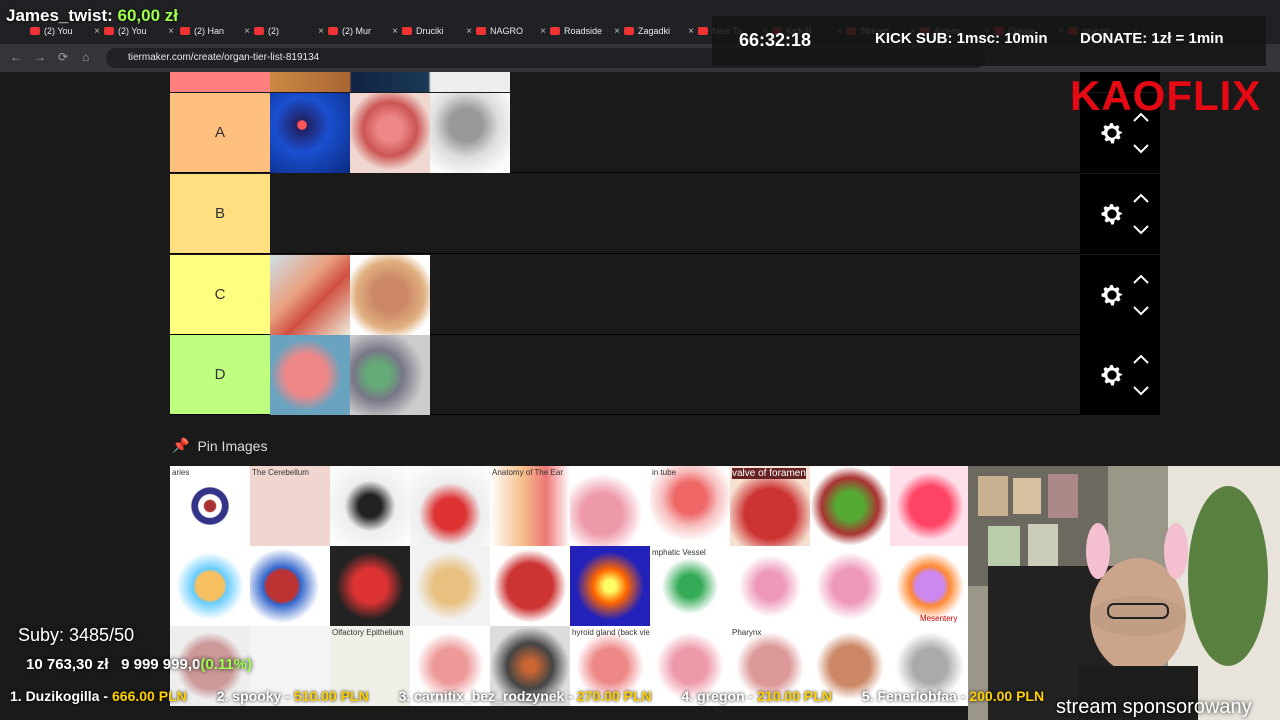 This screenshot has height=720, width=1280. What do you see at coordinates (664, 472) in the screenshot?
I see `pin-image-caption: in tube` at bounding box center [664, 472].